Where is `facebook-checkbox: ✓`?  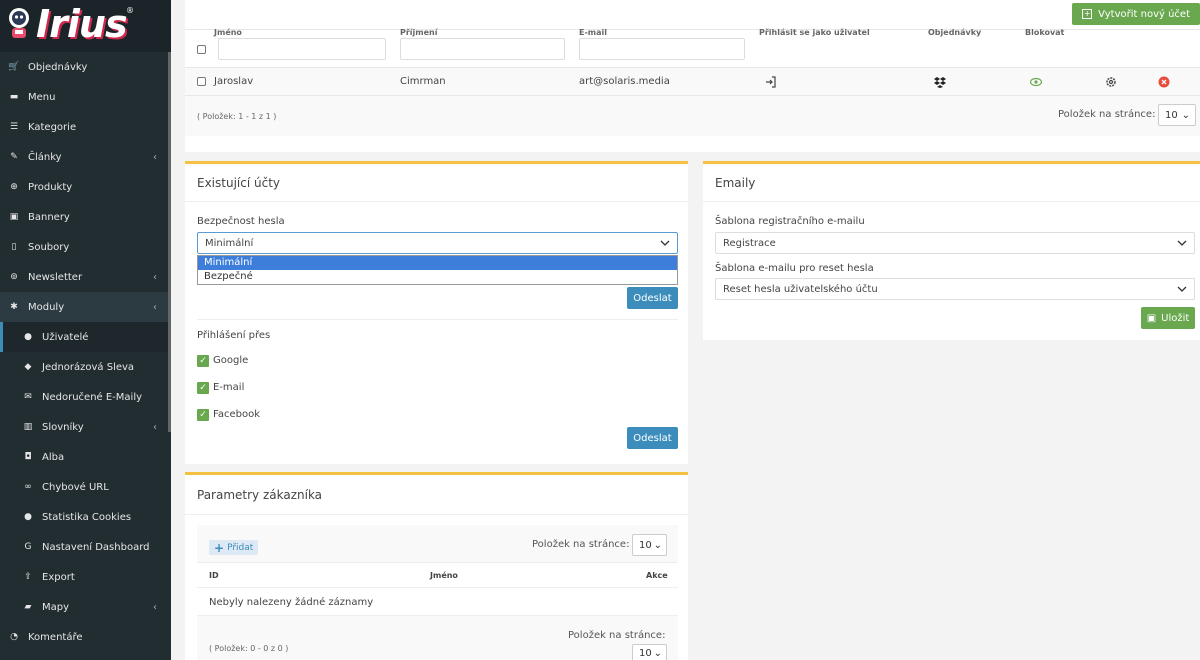
facebook-checkbox: ✓ is located at coordinates (203, 415).